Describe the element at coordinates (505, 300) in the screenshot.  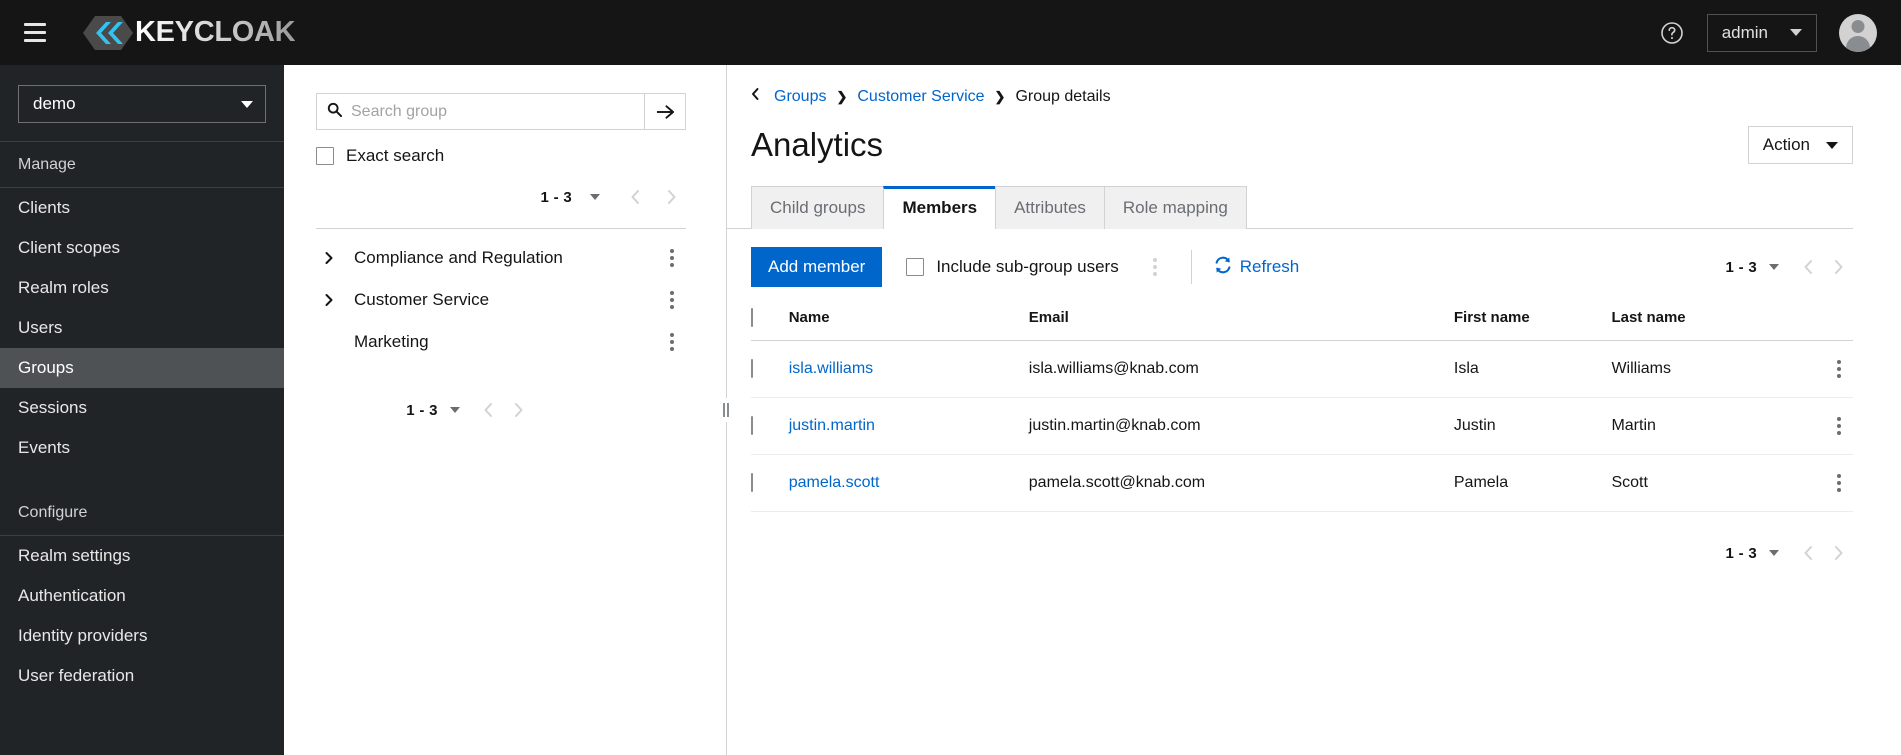
I see `tree-item-customer-service: Customer Service` at that location.